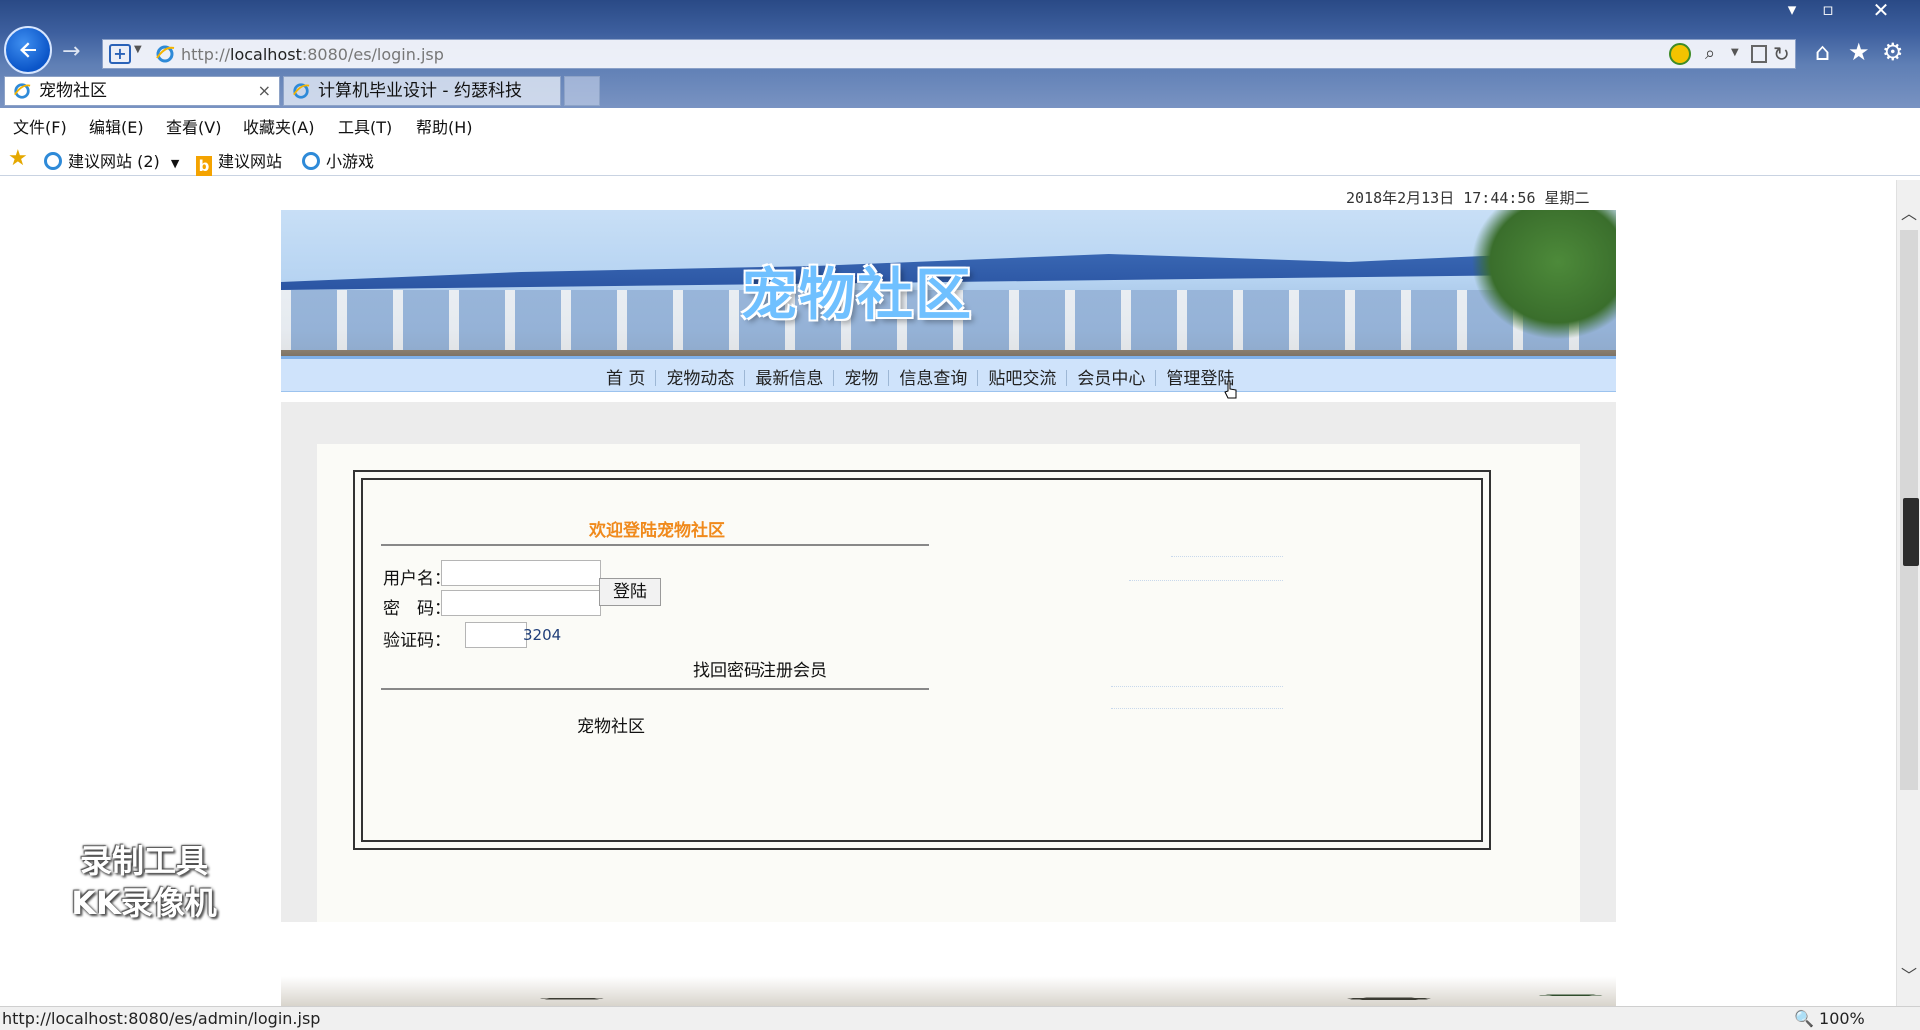  I want to click on home-icon: ⌂, so click(1822, 52).